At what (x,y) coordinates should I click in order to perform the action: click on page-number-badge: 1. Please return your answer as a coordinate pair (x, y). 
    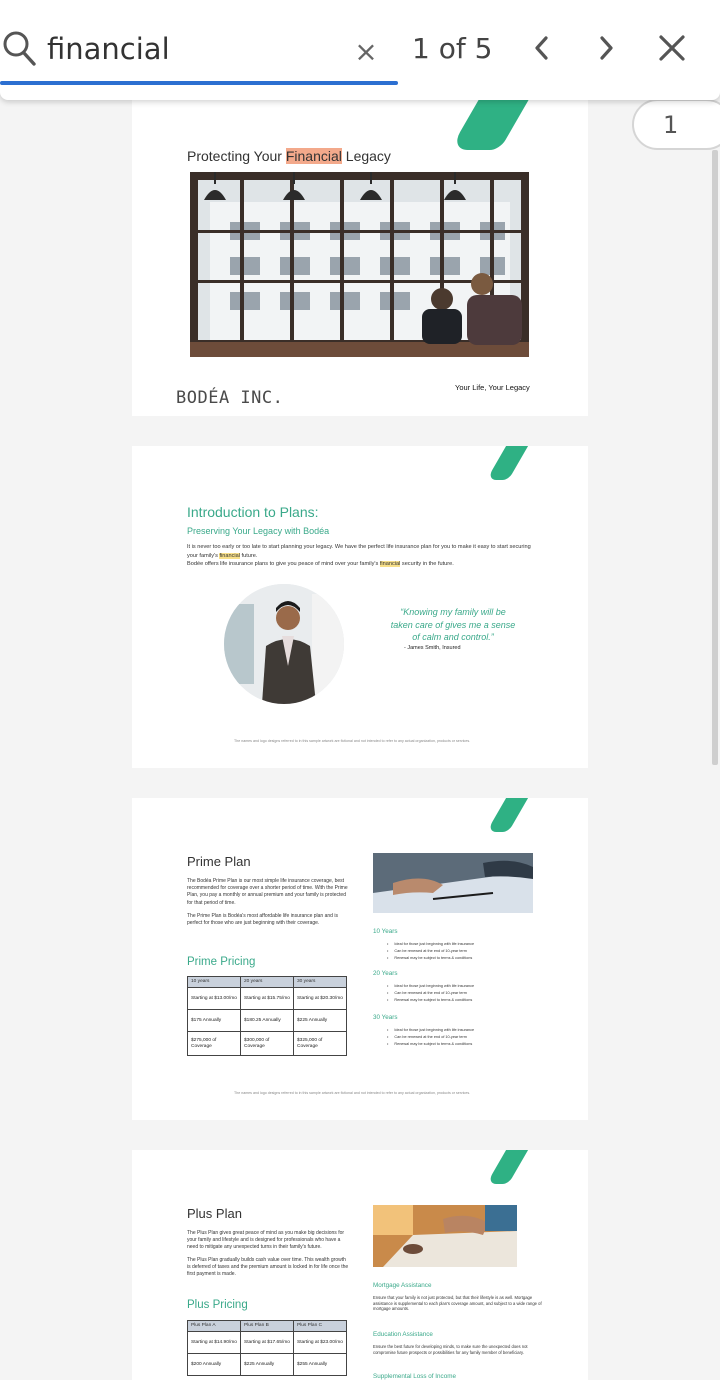
    Looking at the image, I should click on (676, 124).